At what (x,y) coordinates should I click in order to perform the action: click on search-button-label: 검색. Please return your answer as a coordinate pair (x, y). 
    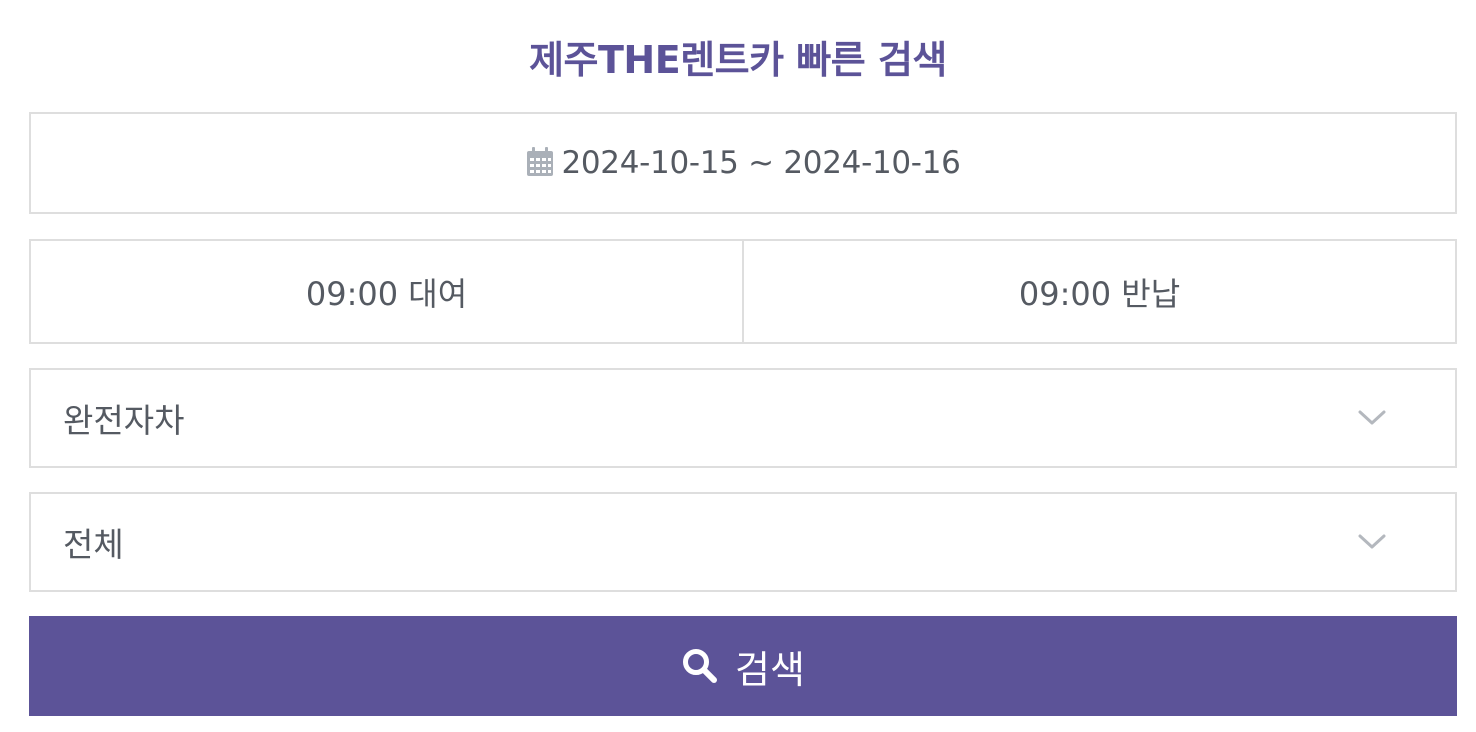
    Looking at the image, I should click on (770, 669).